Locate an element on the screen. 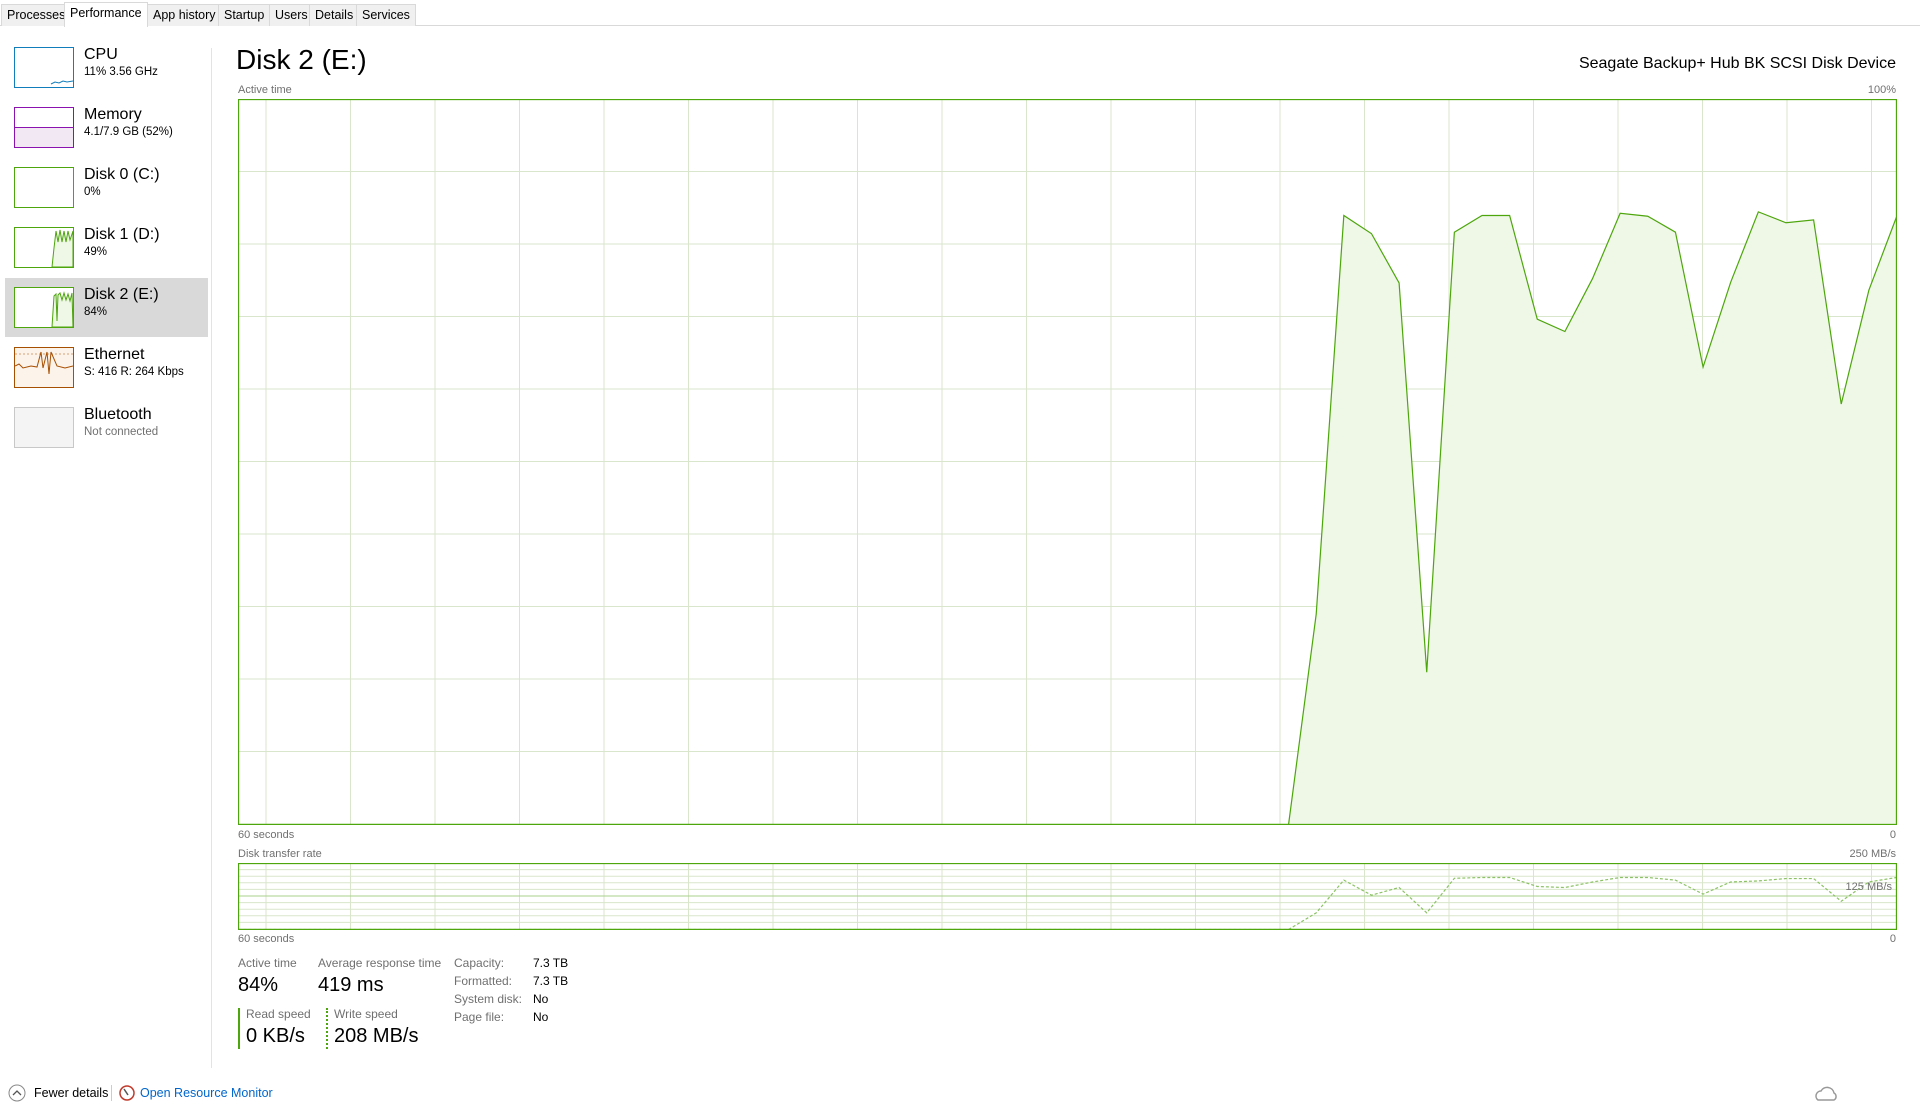 The image size is (1920, 1117). write-speed-legend is located at coordinates (327, 1028).